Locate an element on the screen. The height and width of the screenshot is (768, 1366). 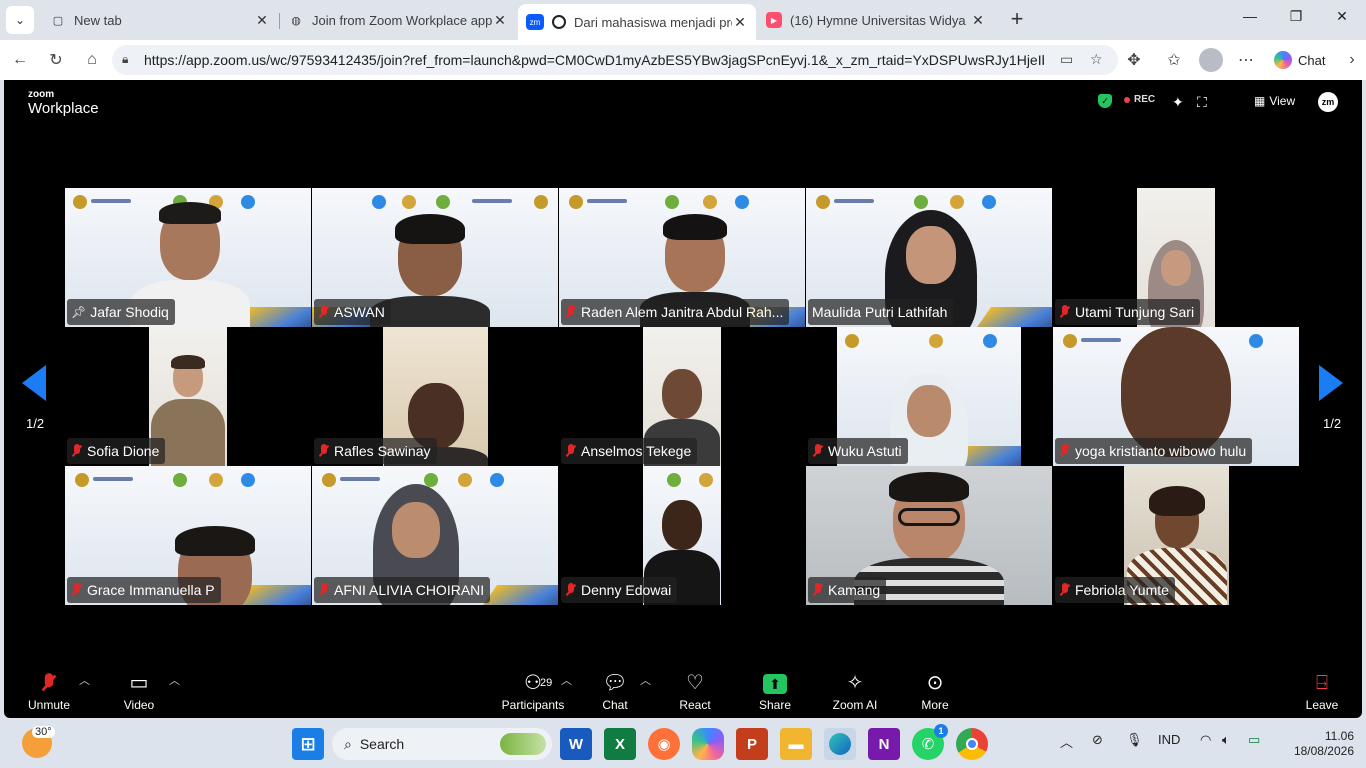
video-tile: Anselmos Tekege is located at coordinates (682, 396).